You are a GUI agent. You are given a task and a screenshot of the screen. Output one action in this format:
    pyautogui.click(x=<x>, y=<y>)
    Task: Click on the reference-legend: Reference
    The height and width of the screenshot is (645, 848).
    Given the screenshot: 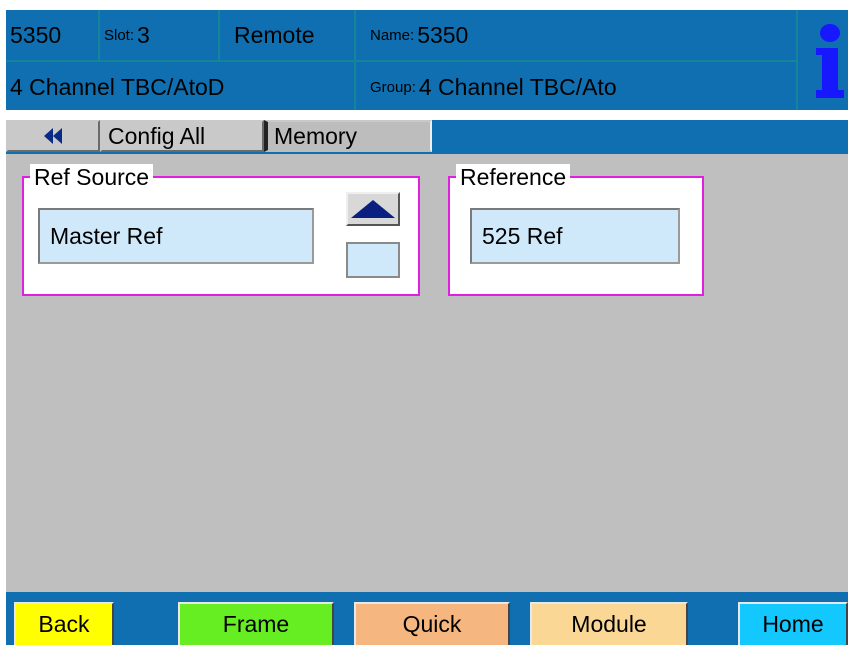 What is the action you would take?
    pyautogui.click(x=513, y=177)
    